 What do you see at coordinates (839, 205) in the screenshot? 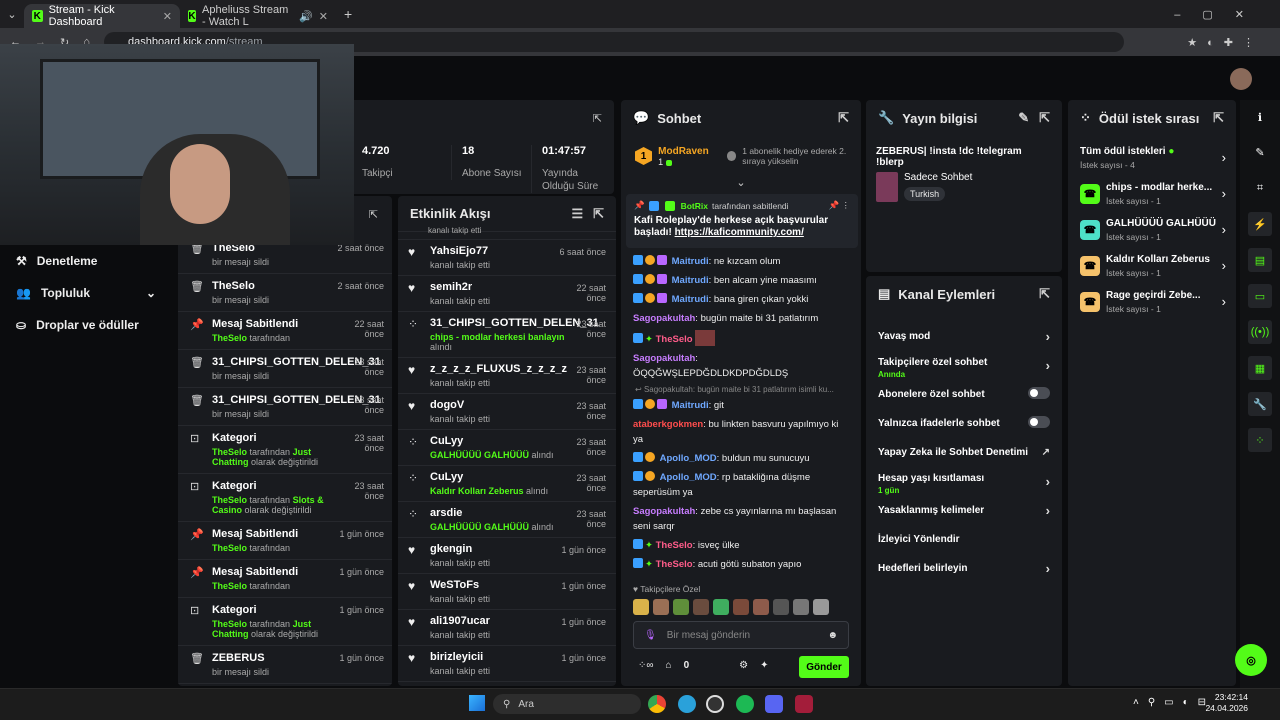
I see `unpin-icon: 📌 ⋮` at bounding box center [839, 205].